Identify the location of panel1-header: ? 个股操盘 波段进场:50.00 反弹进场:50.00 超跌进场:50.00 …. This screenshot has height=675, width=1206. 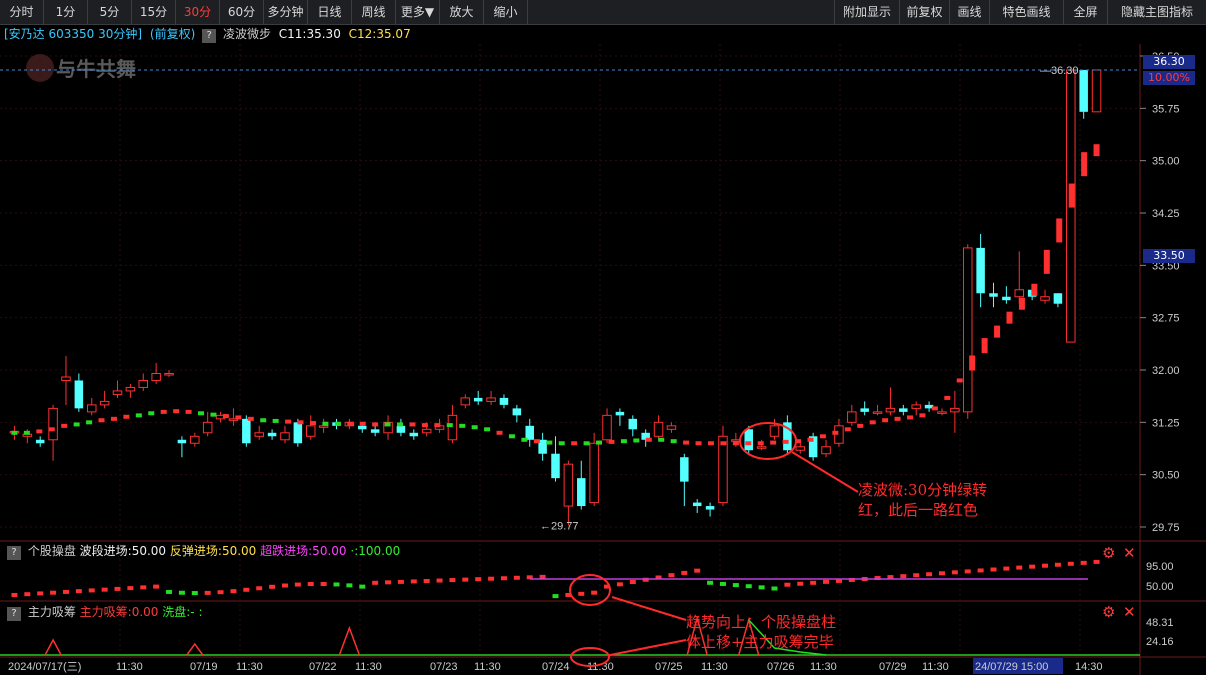
(202, 551).